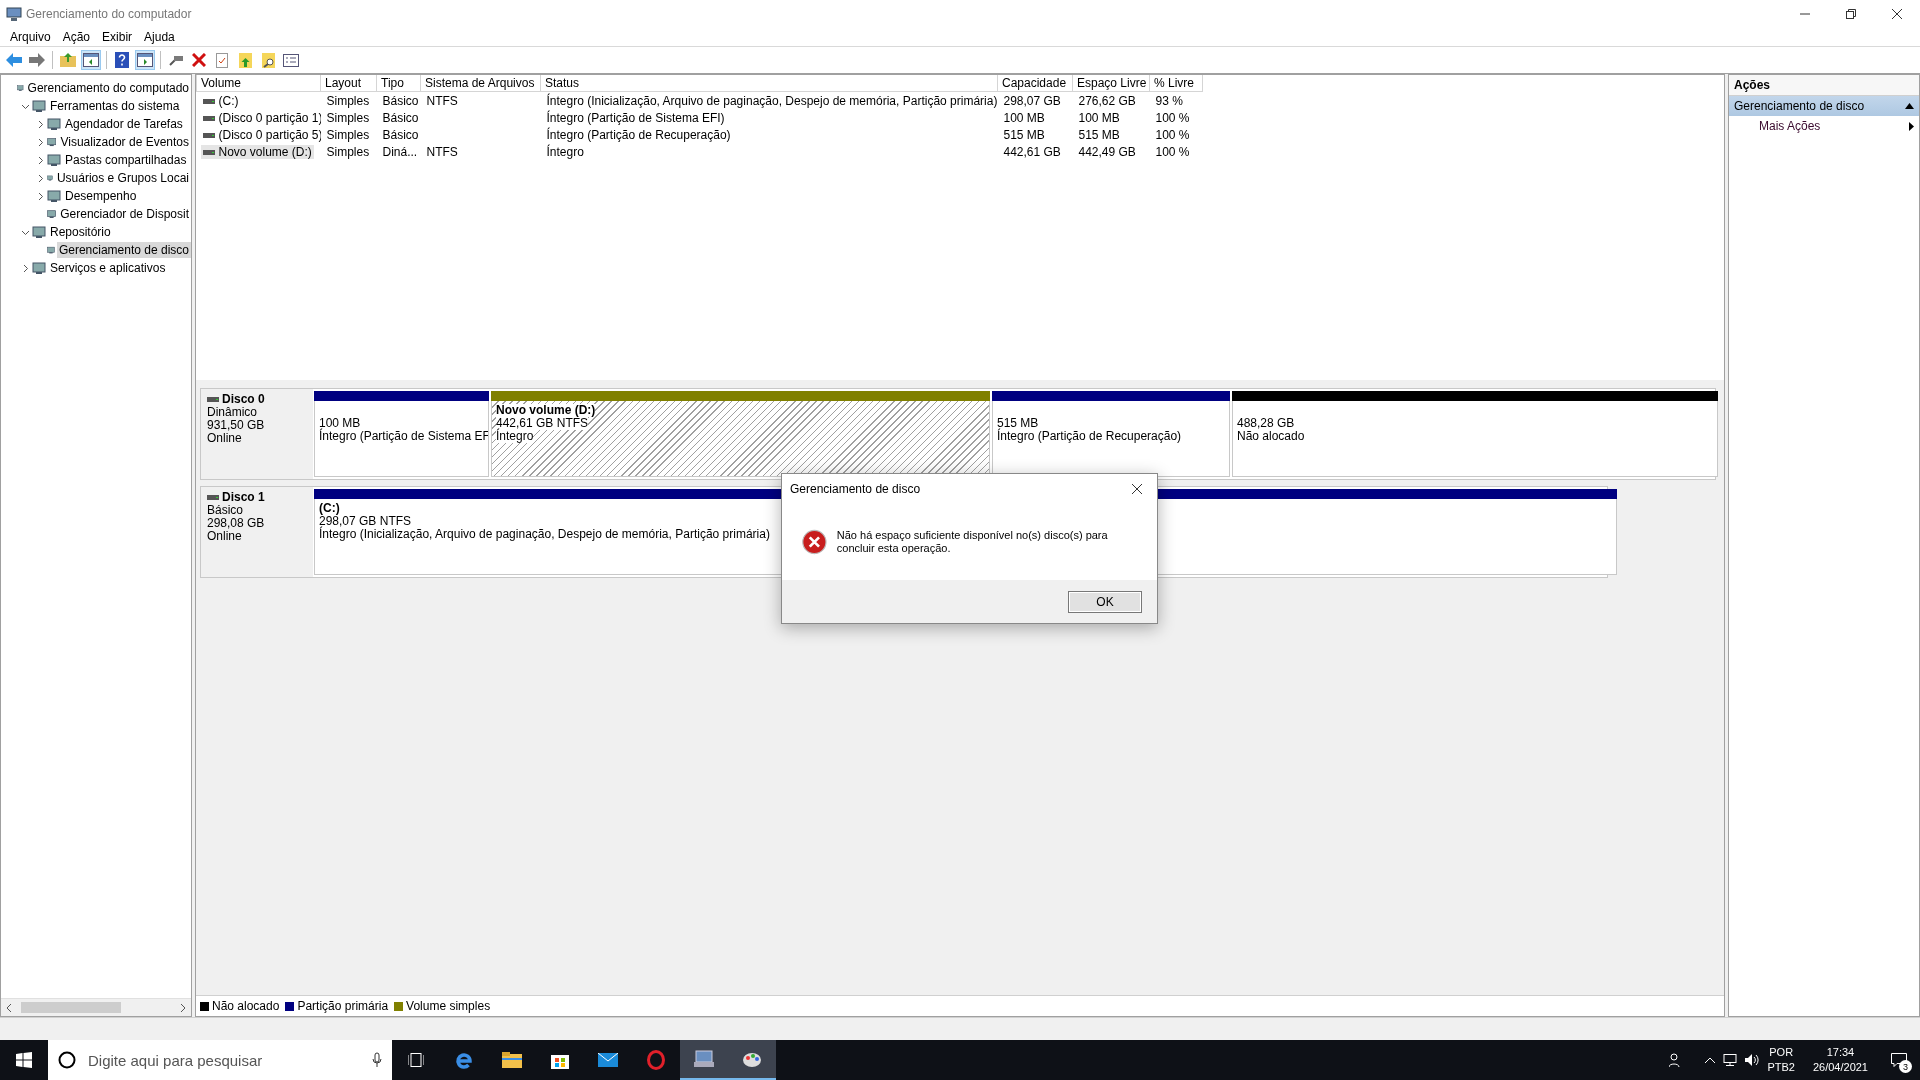 This screenshot has height=1080, width=1920. I want to click on folder-up-icon, so click(68, 60).